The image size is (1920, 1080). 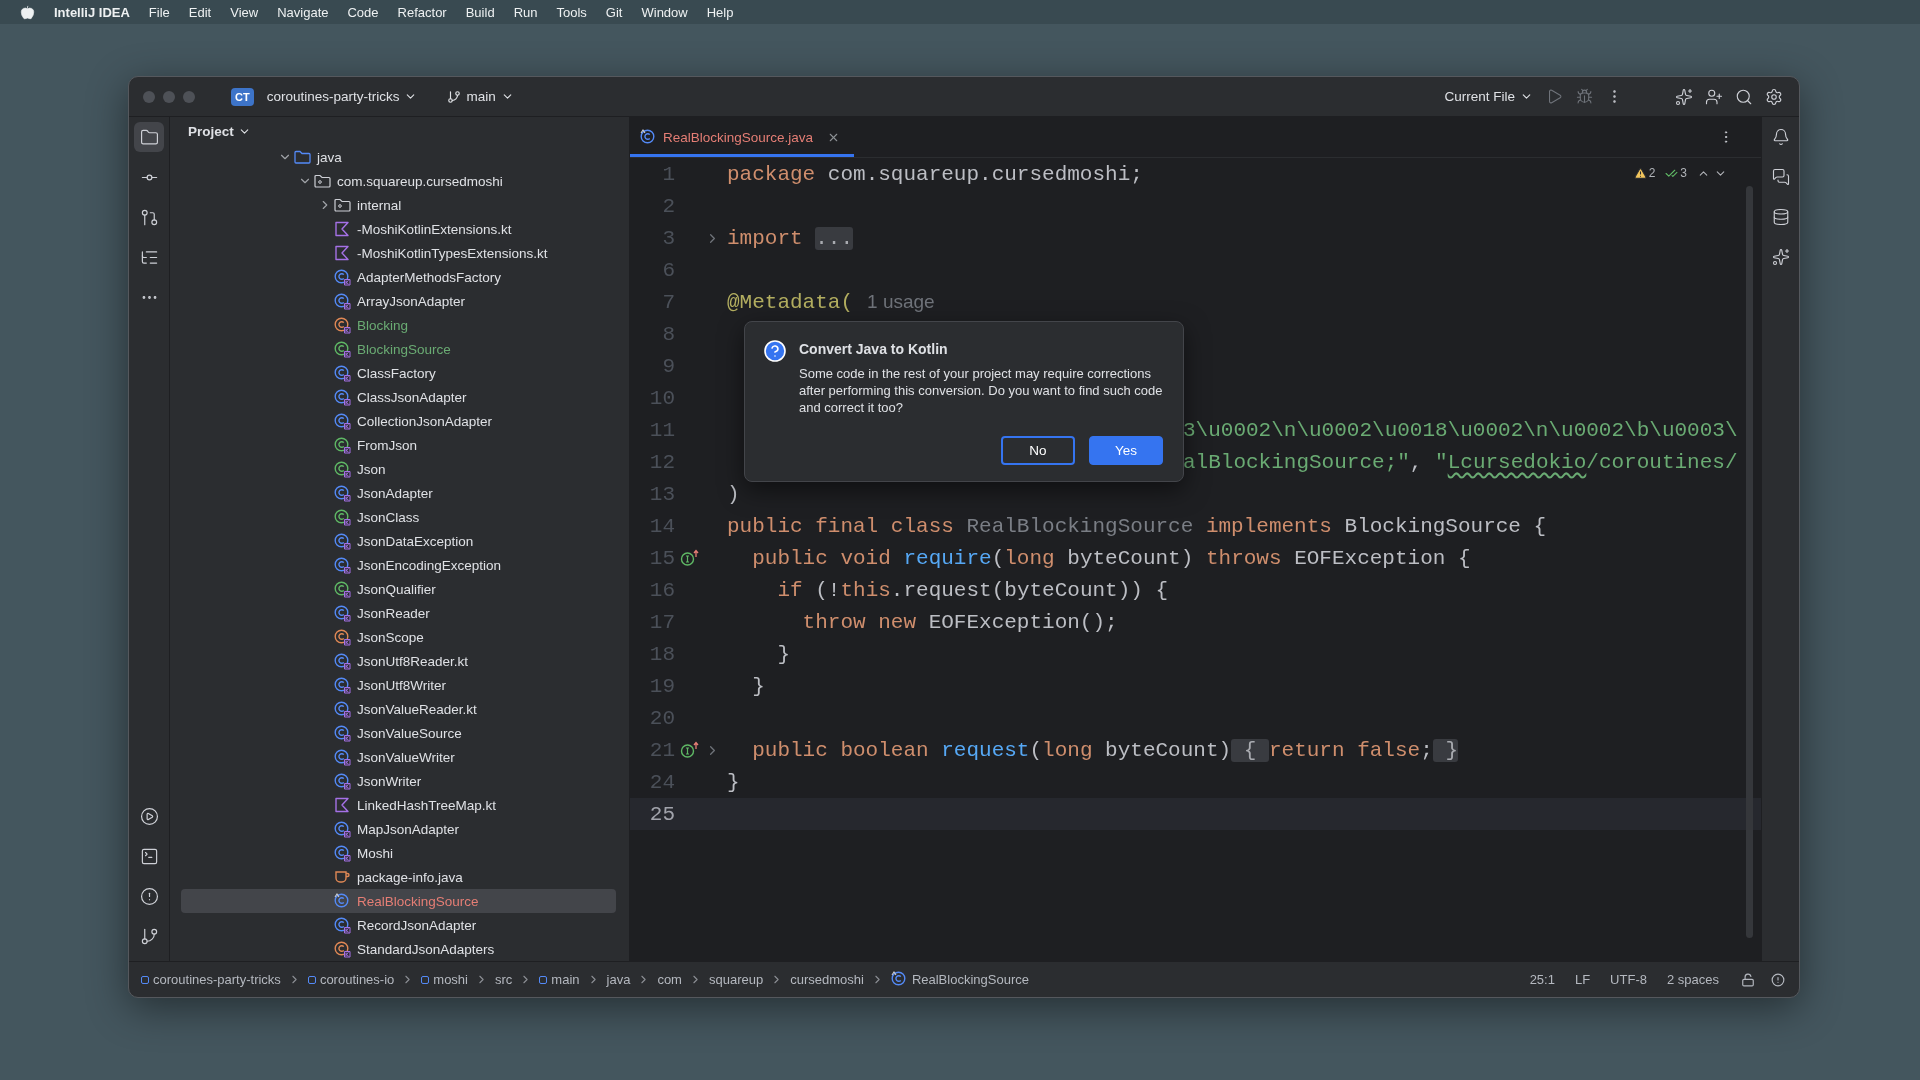 I want to click on package-folder-icon, so click(x=342, y=205).